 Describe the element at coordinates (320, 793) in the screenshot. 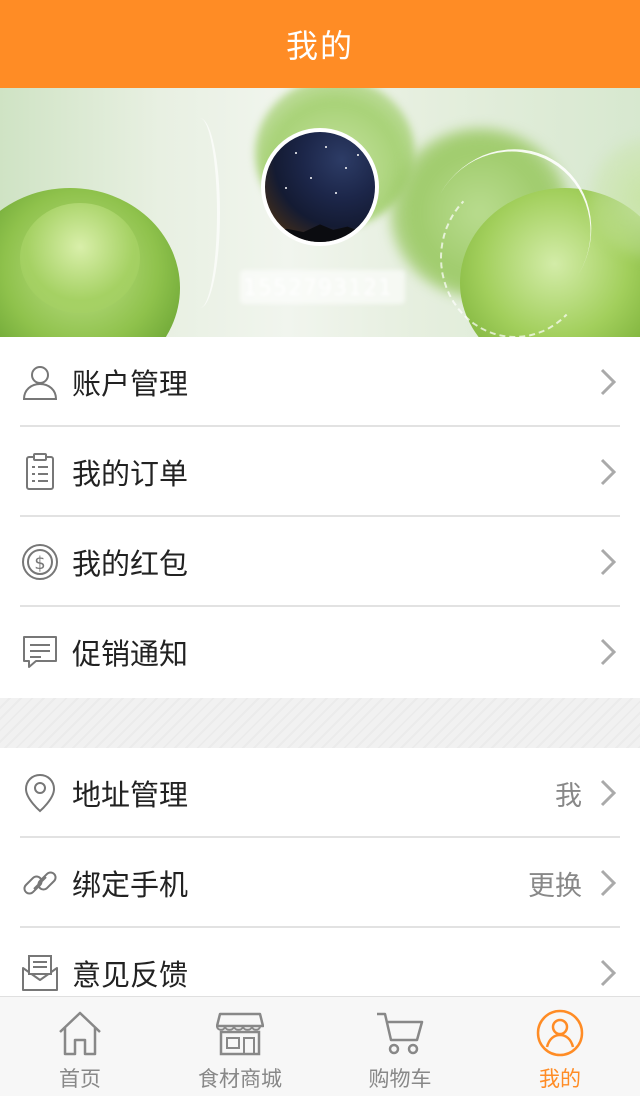

I see `menu-item-address-management: 地址管理 我` at that location.